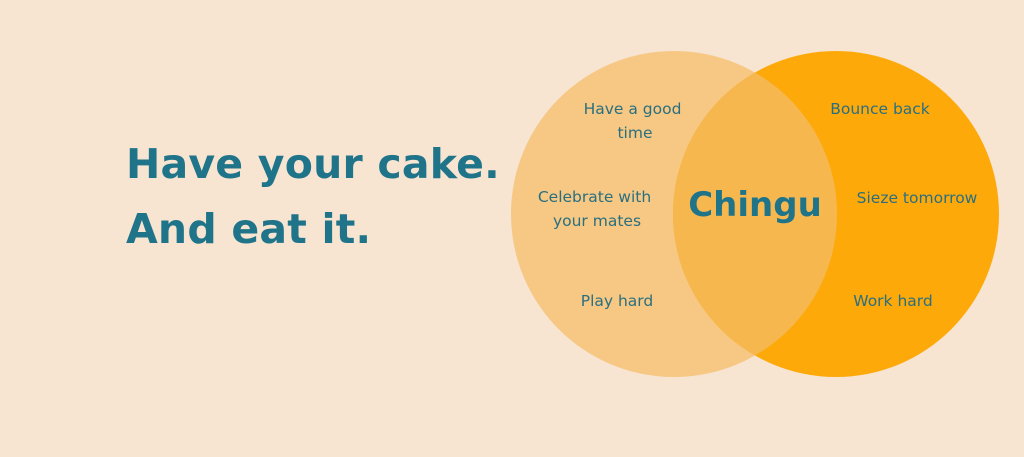  I want to click on right-item-work-hard: Work hard, so click(892, 301).